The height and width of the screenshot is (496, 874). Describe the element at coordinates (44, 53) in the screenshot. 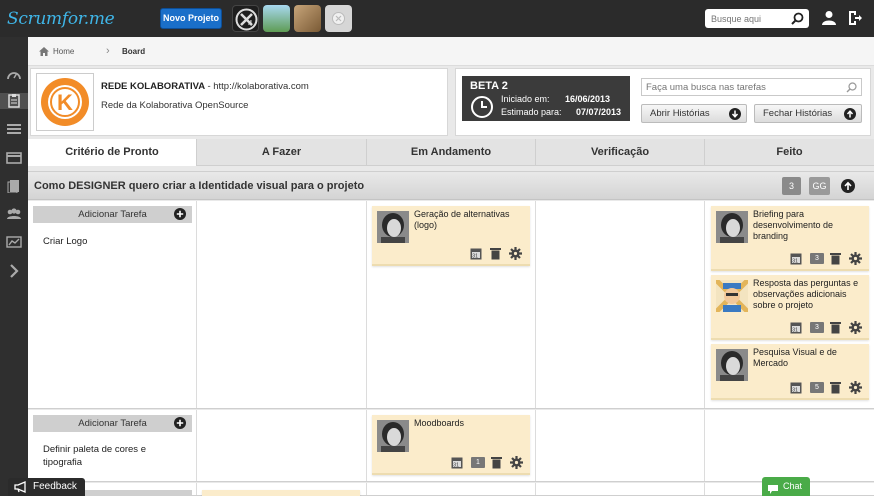

I see `home-icon` at that location.